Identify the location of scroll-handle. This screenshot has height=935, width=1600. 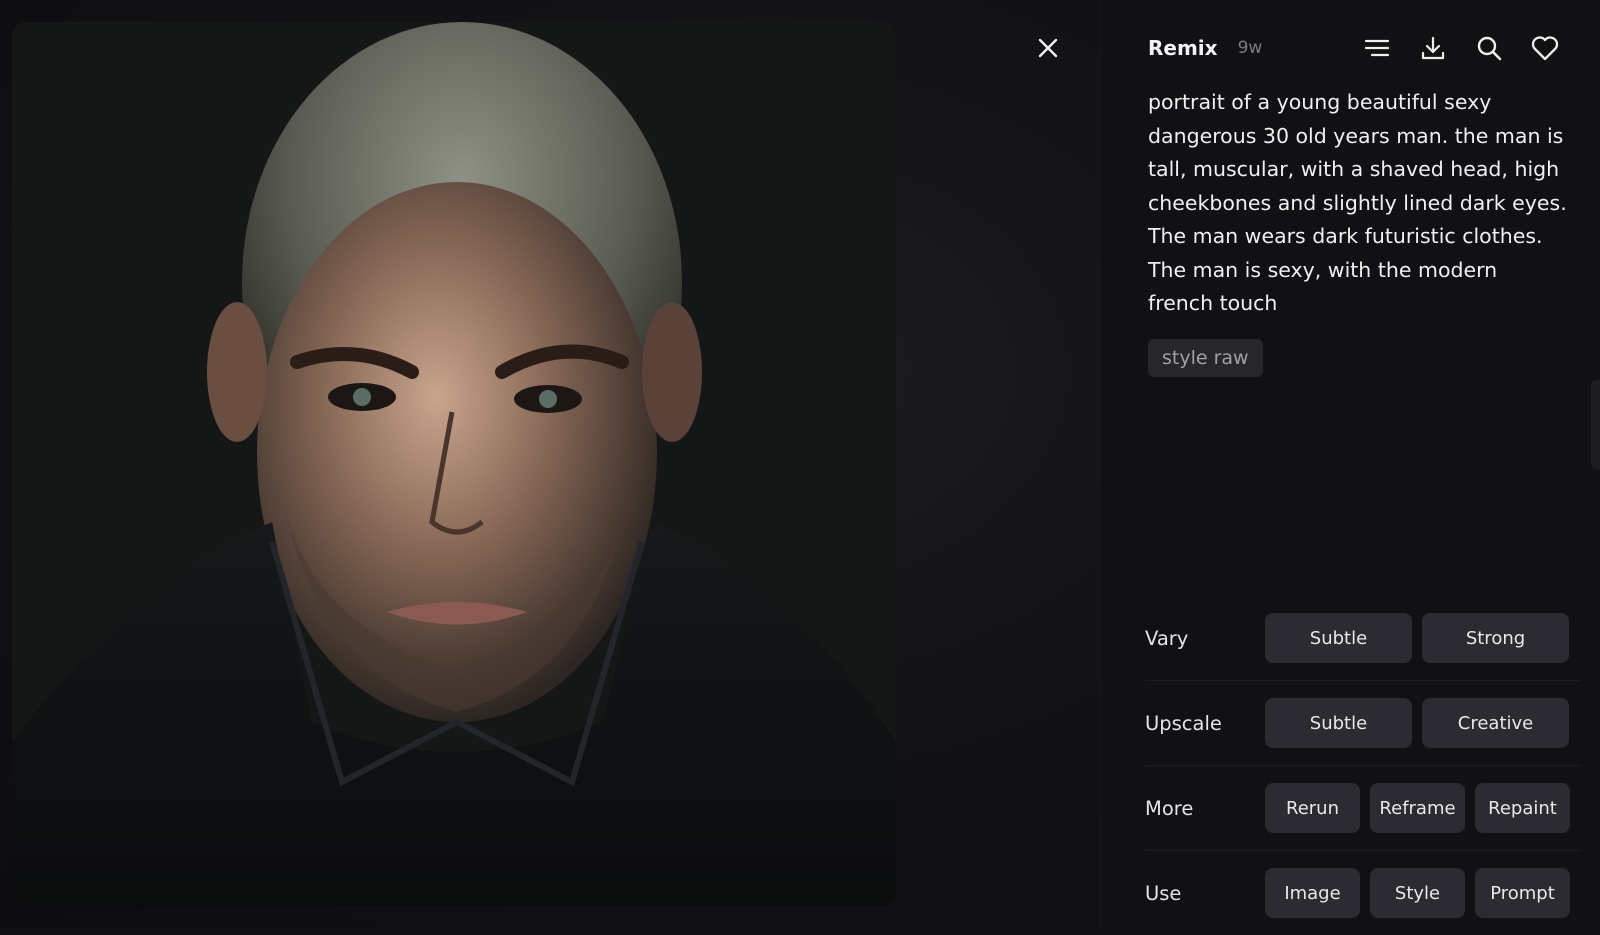
(1595, 425).